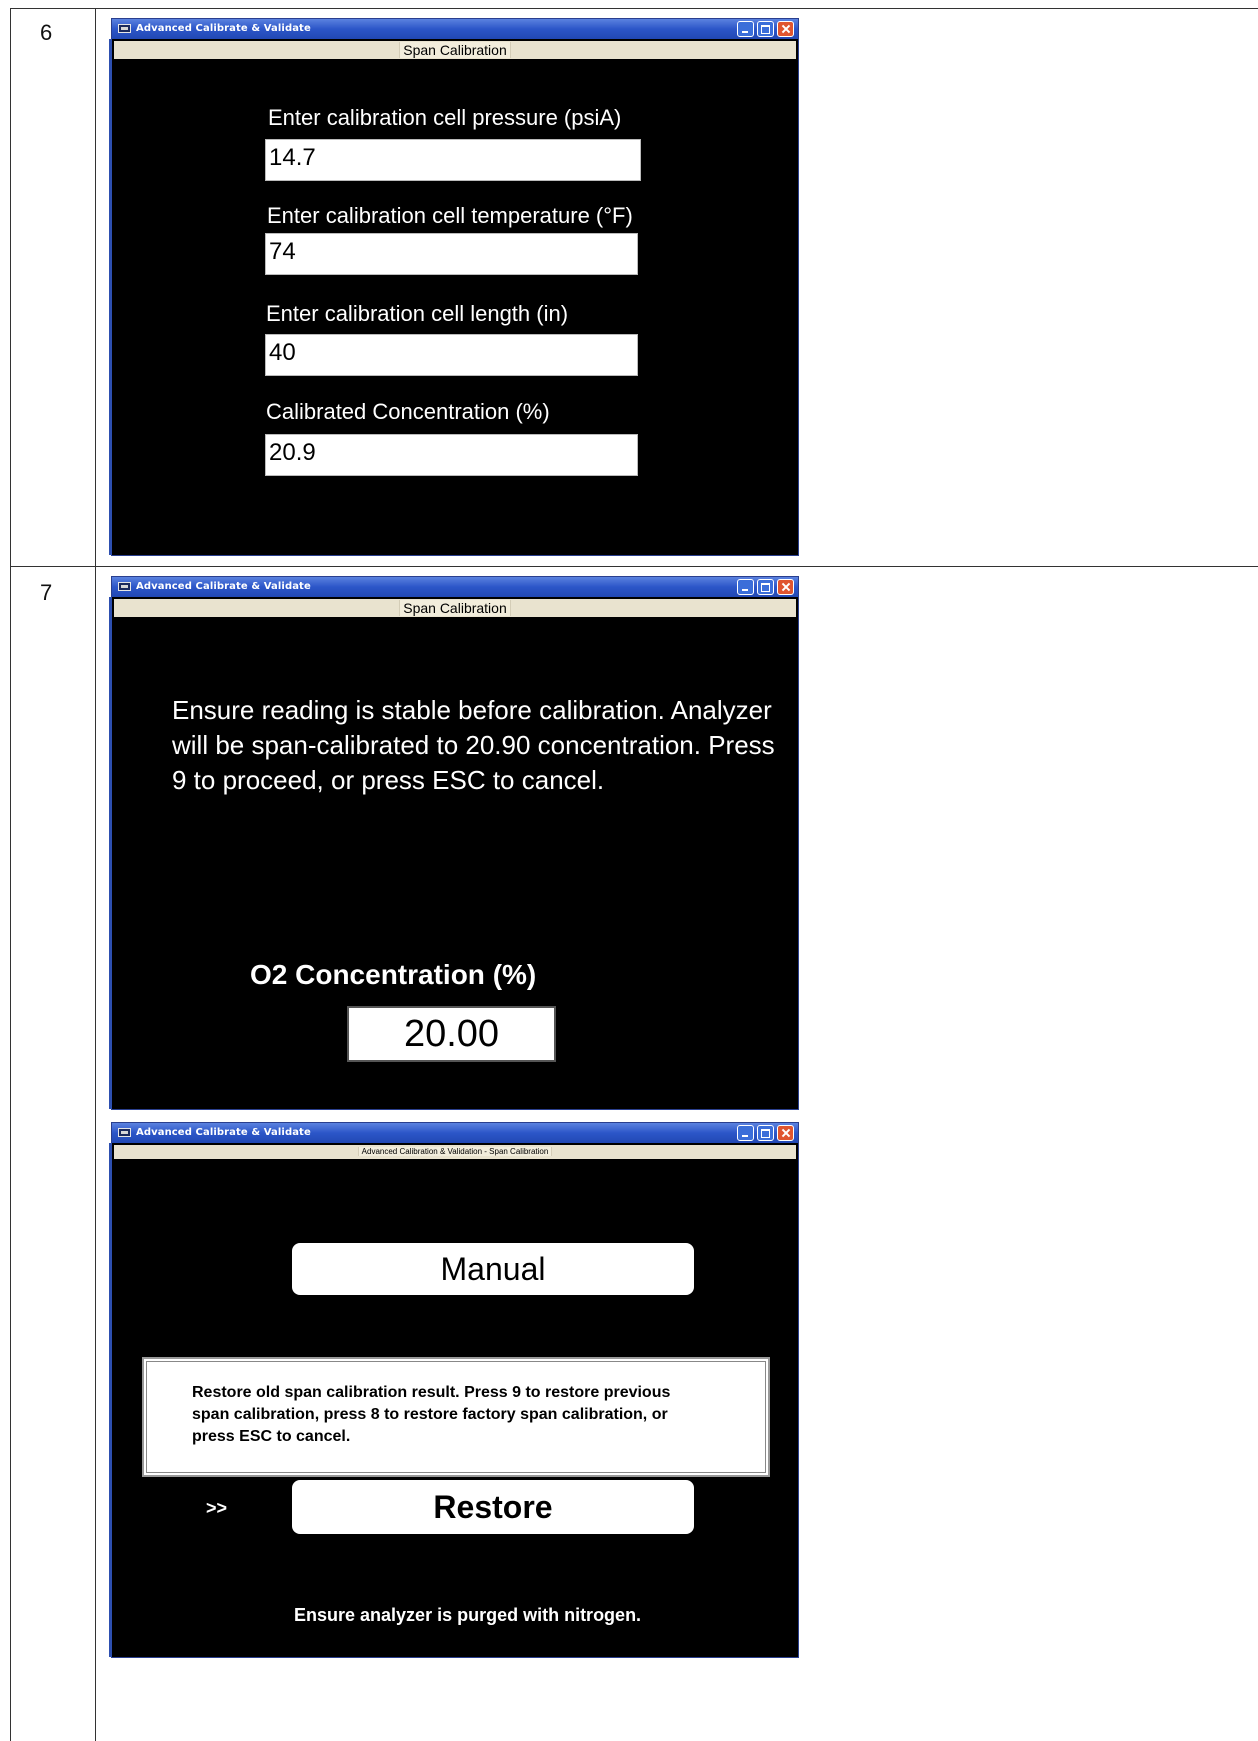 The height and width of the screenshot is (1741, 1258). What do you see at coordinates (453, 160) in the screenshot?
I see `pressure-input: 14.7` at bounding box center [453, 160].